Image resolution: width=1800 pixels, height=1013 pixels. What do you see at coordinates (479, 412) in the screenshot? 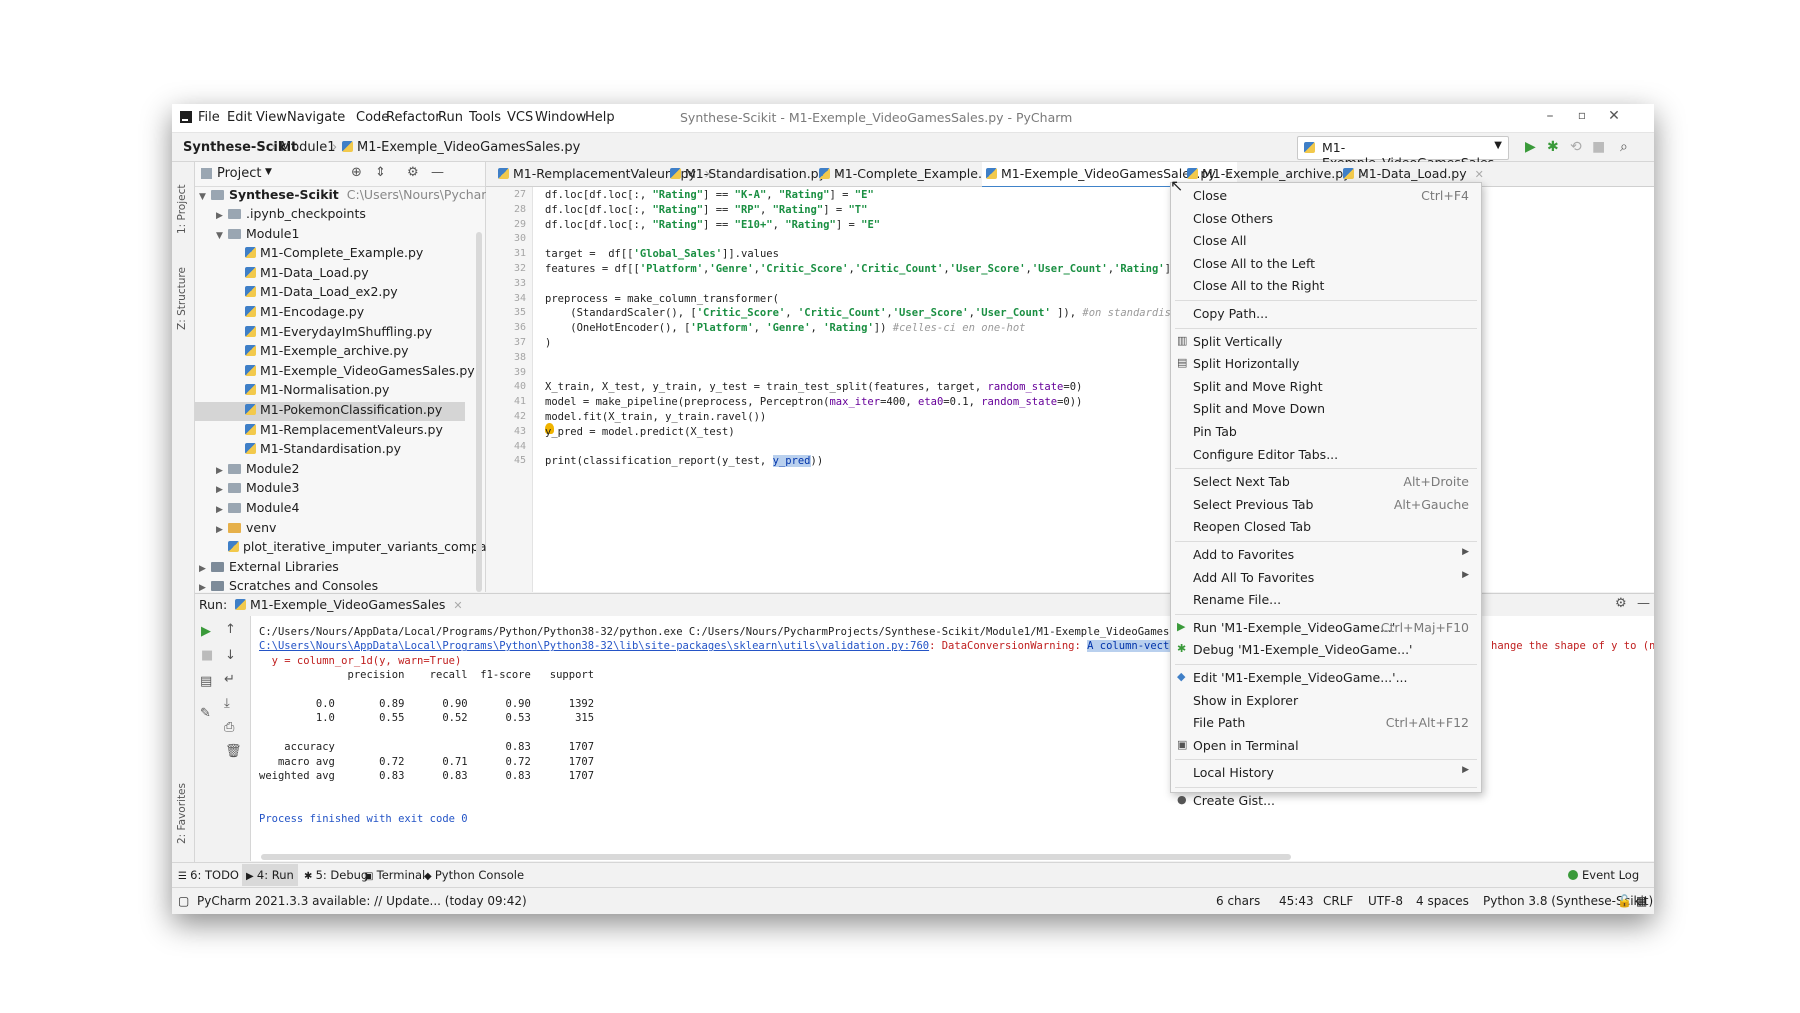
I see `project-scrollbar` at bounding box center [479, 412].